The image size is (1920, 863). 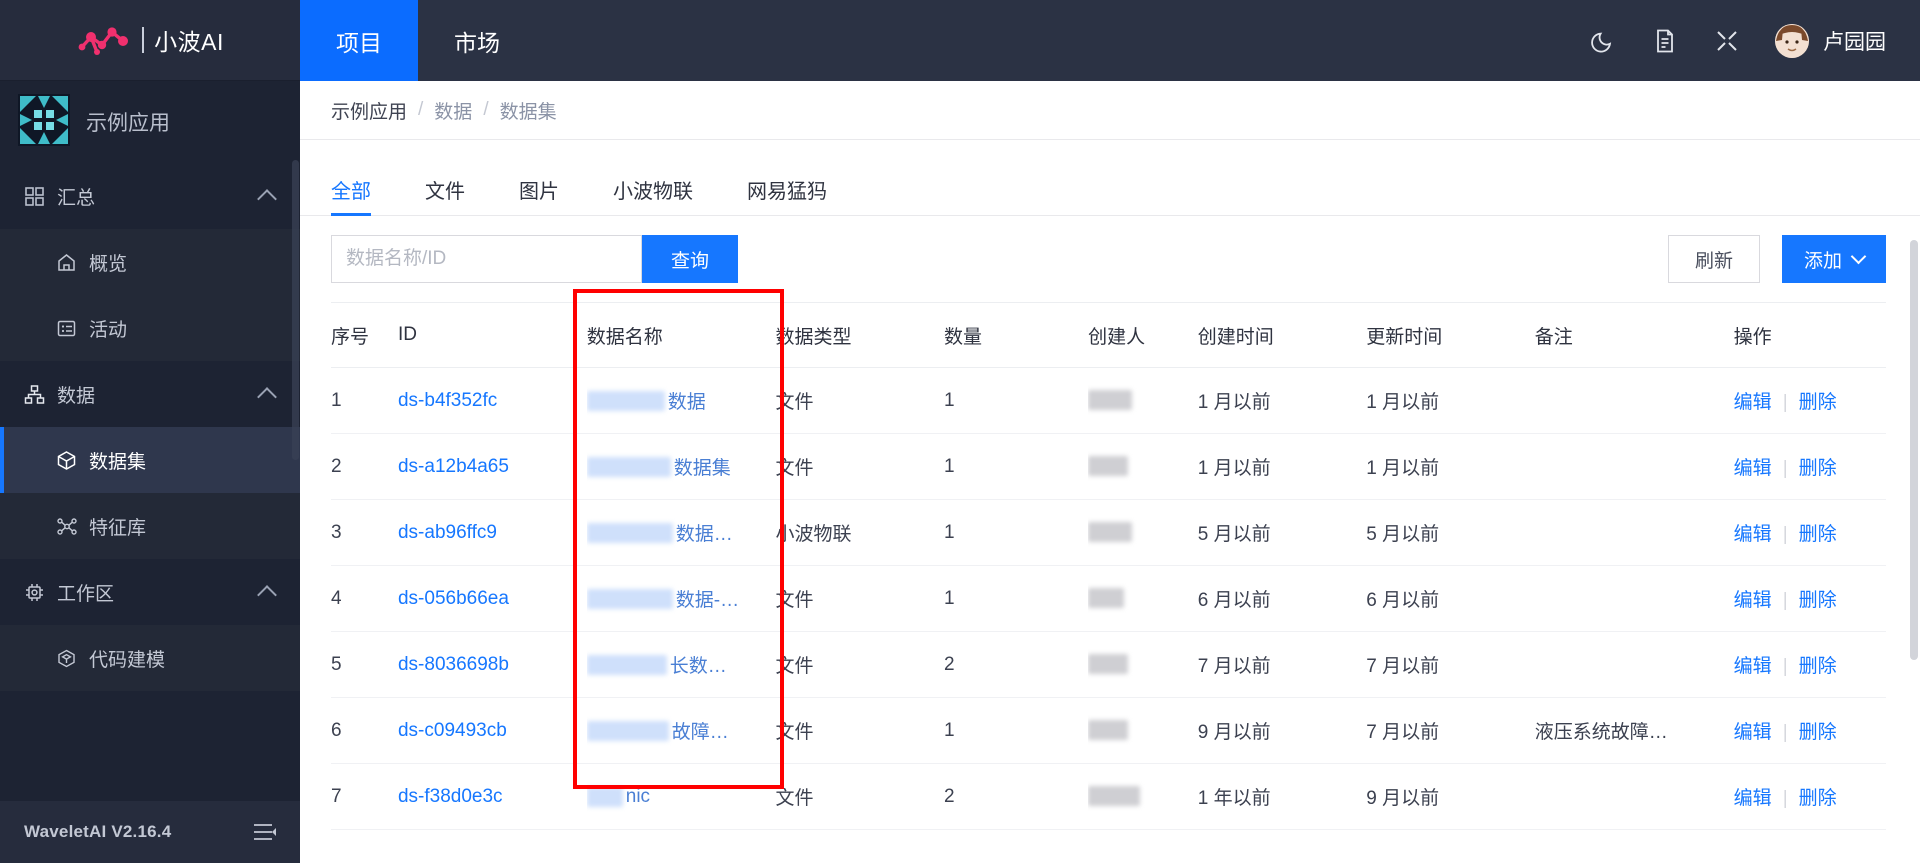 I want to click on tab-mammut: 网易猛犸, so click(x=787, y=177).